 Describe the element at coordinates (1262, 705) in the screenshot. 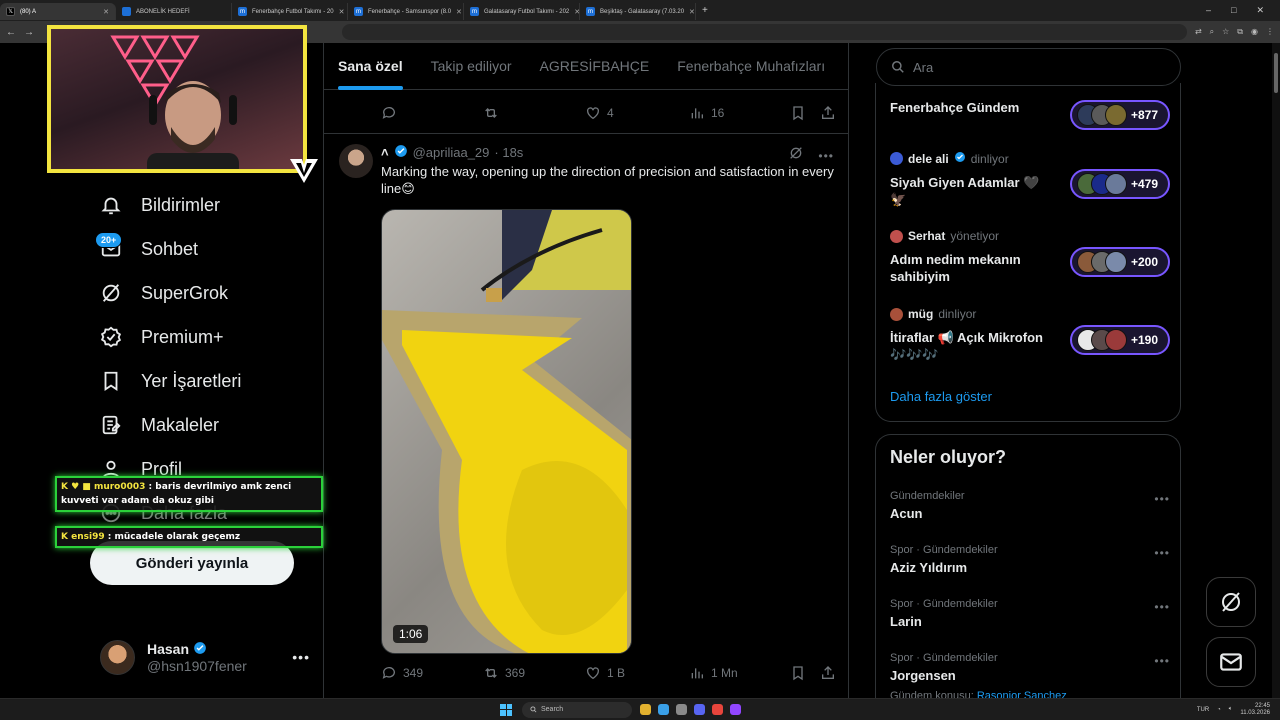

I see `clock-time: 22:45` at that location.